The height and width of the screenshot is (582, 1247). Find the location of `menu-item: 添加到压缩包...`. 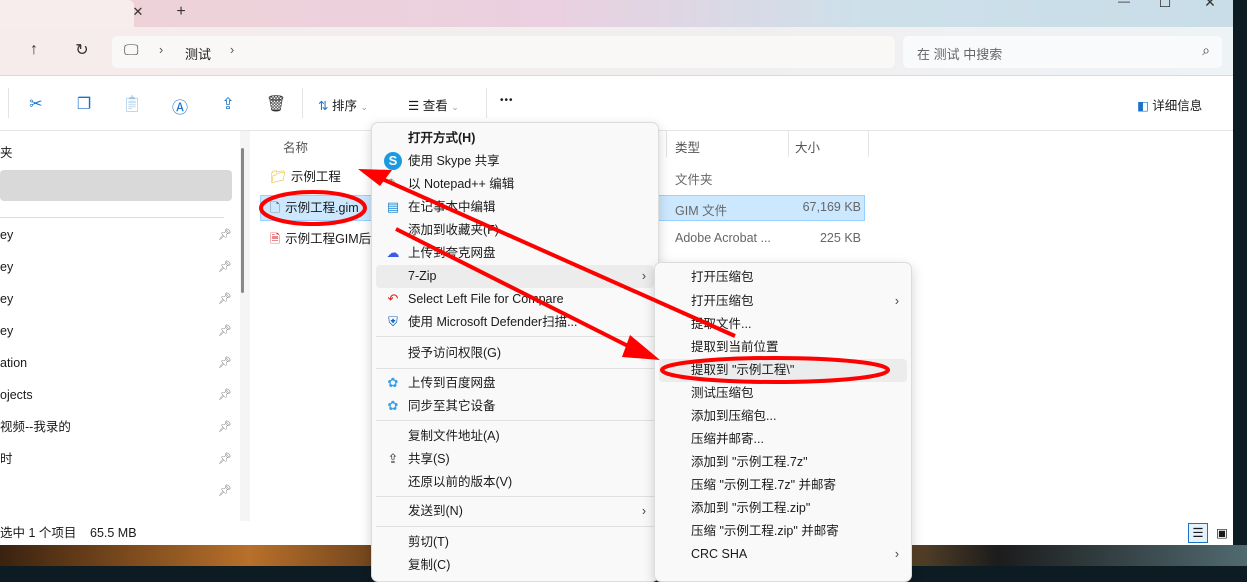

menu-item: 添加到压缩包... is located at coordinates (783, 416).